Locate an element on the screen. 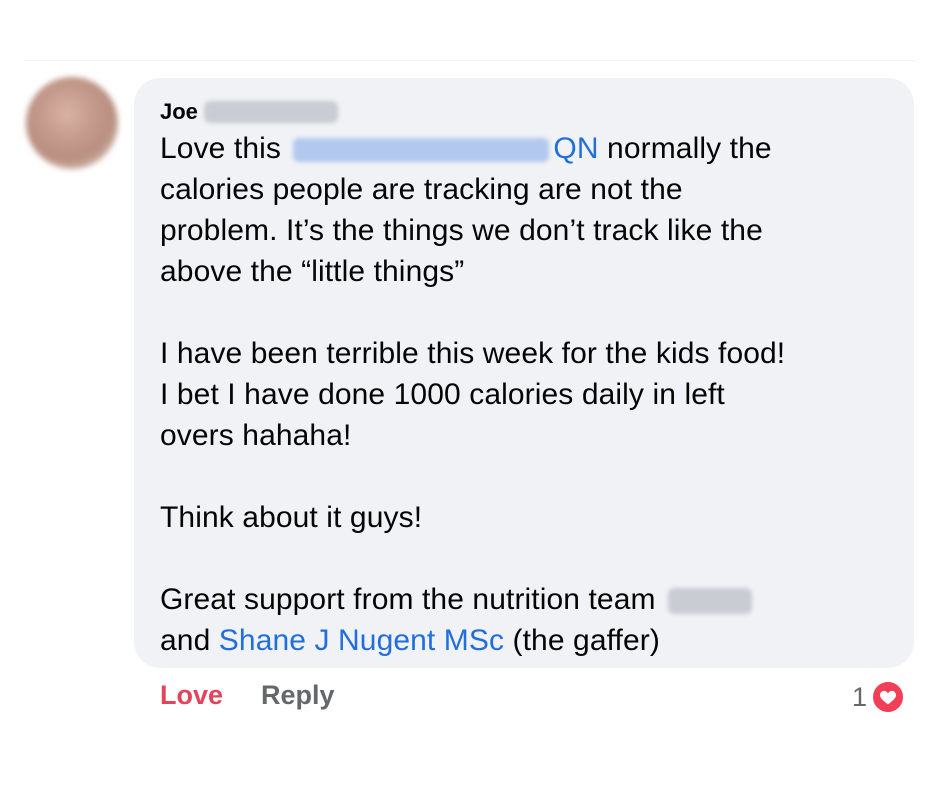 This screenshot has height=788, width=940. comment-line: Think about it guys! is located at coordinates (291, 517).